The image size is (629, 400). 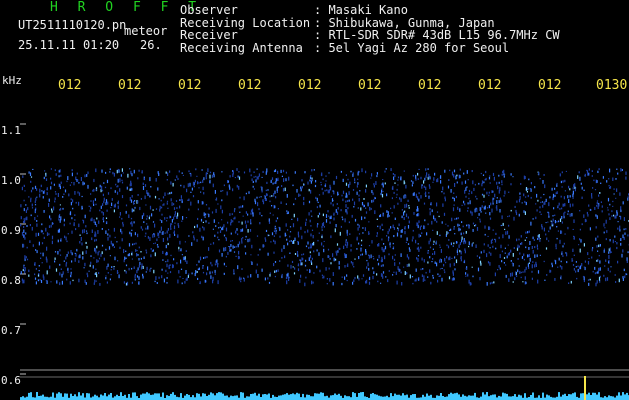 I want to click on info-row-observer: Observer : Masaki Kano, so click(x=370, y=10).